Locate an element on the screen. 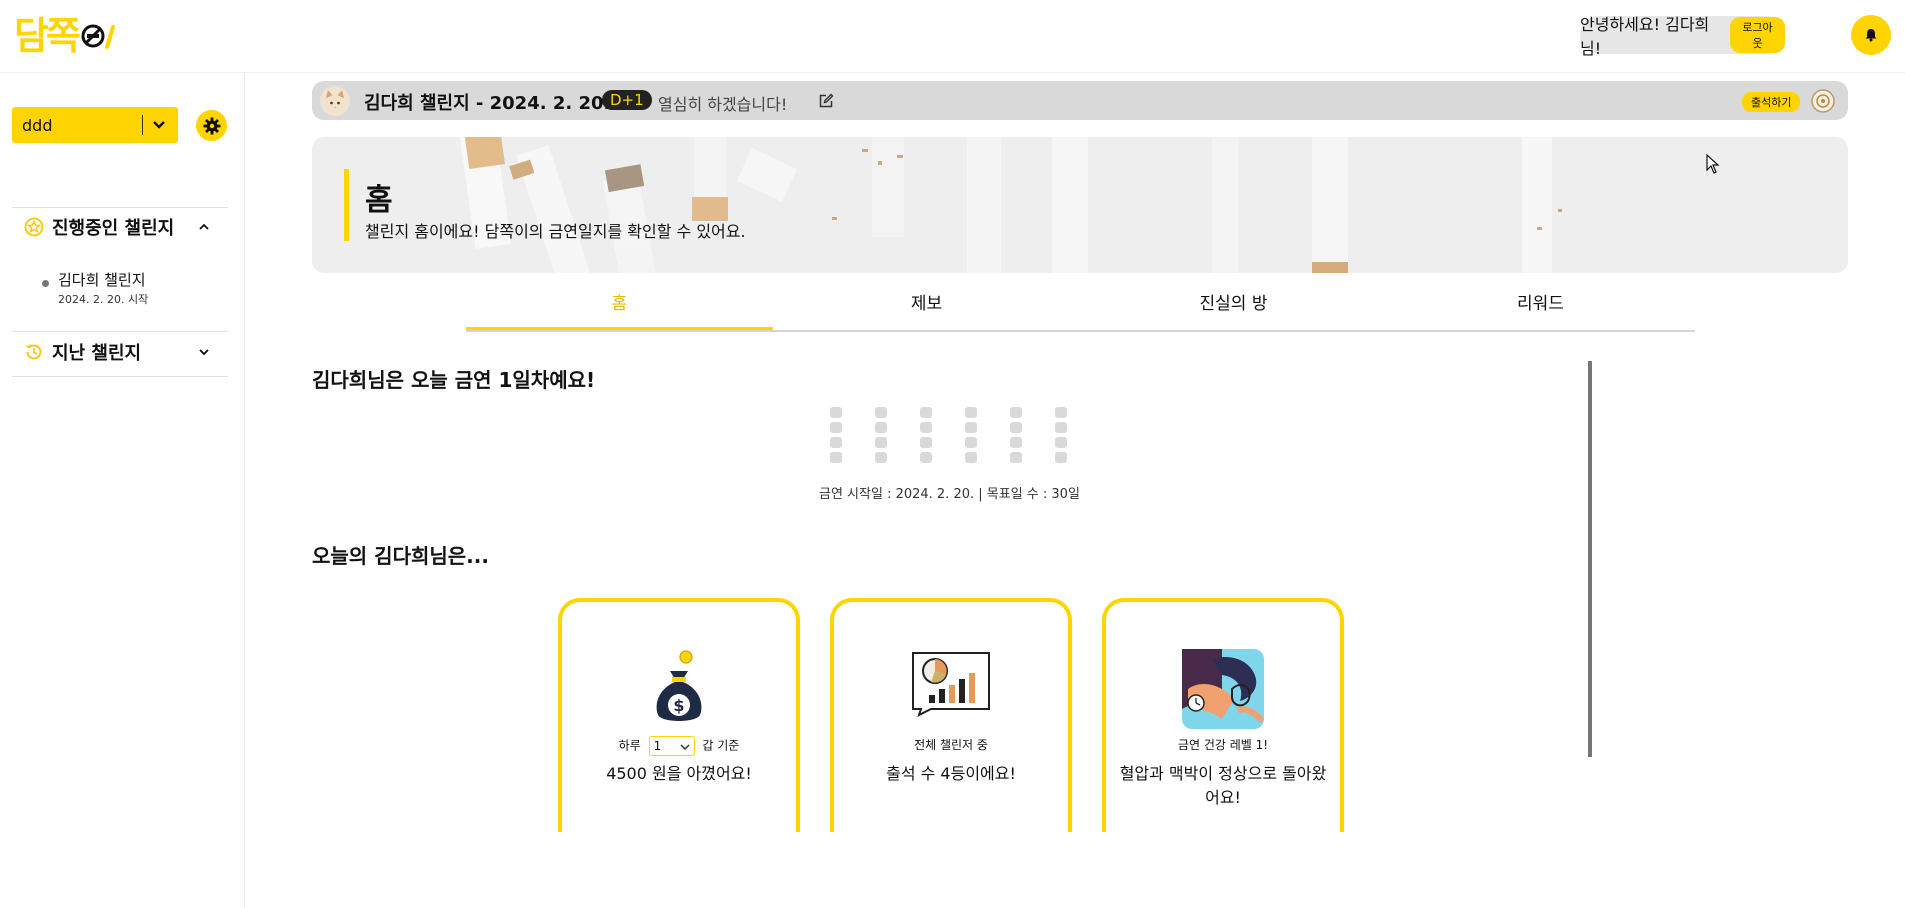  active-challenges-toggle: 진행중인 챌린지 is located at coordinates (126, 227).